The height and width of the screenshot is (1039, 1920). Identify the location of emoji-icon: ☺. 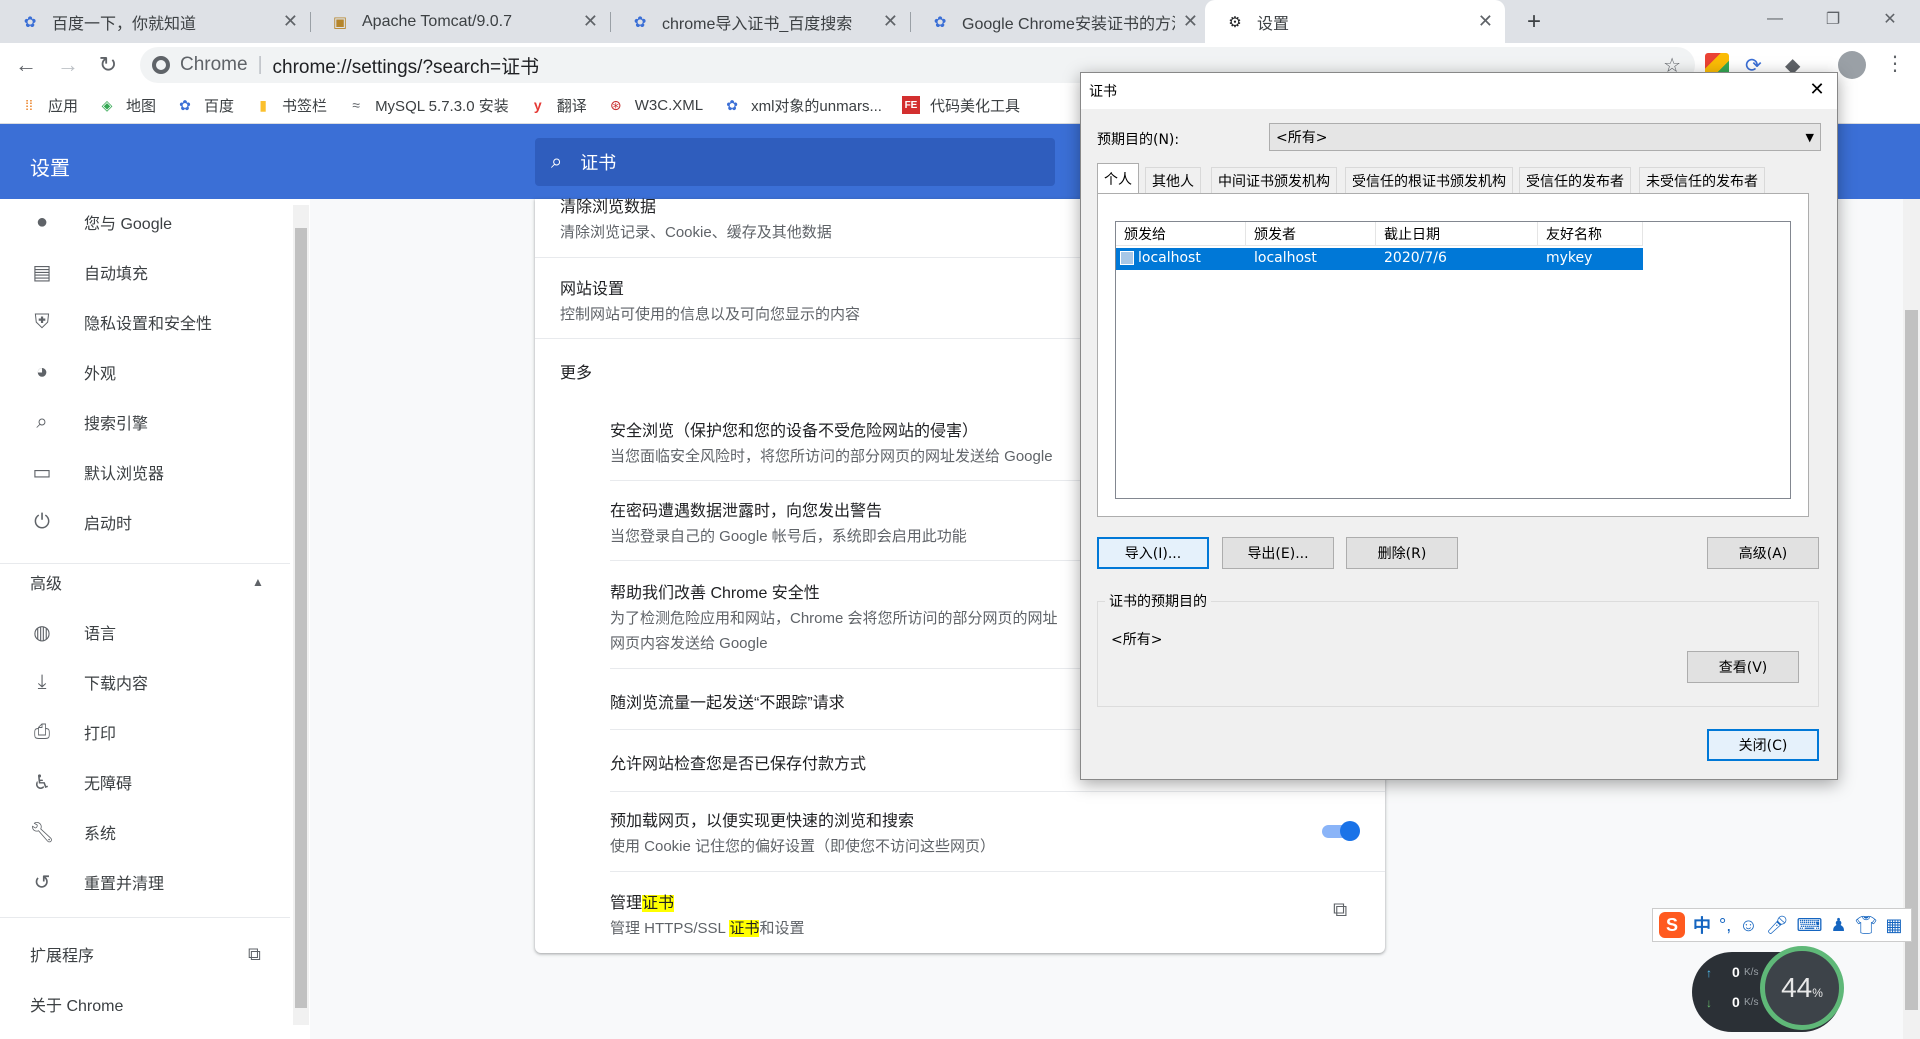
(1748, 925).